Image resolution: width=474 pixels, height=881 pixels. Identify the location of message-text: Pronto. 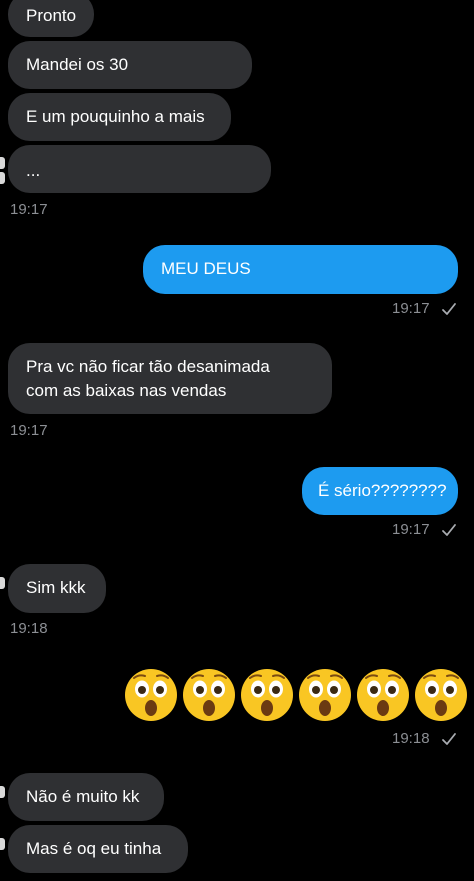
(51, 15).